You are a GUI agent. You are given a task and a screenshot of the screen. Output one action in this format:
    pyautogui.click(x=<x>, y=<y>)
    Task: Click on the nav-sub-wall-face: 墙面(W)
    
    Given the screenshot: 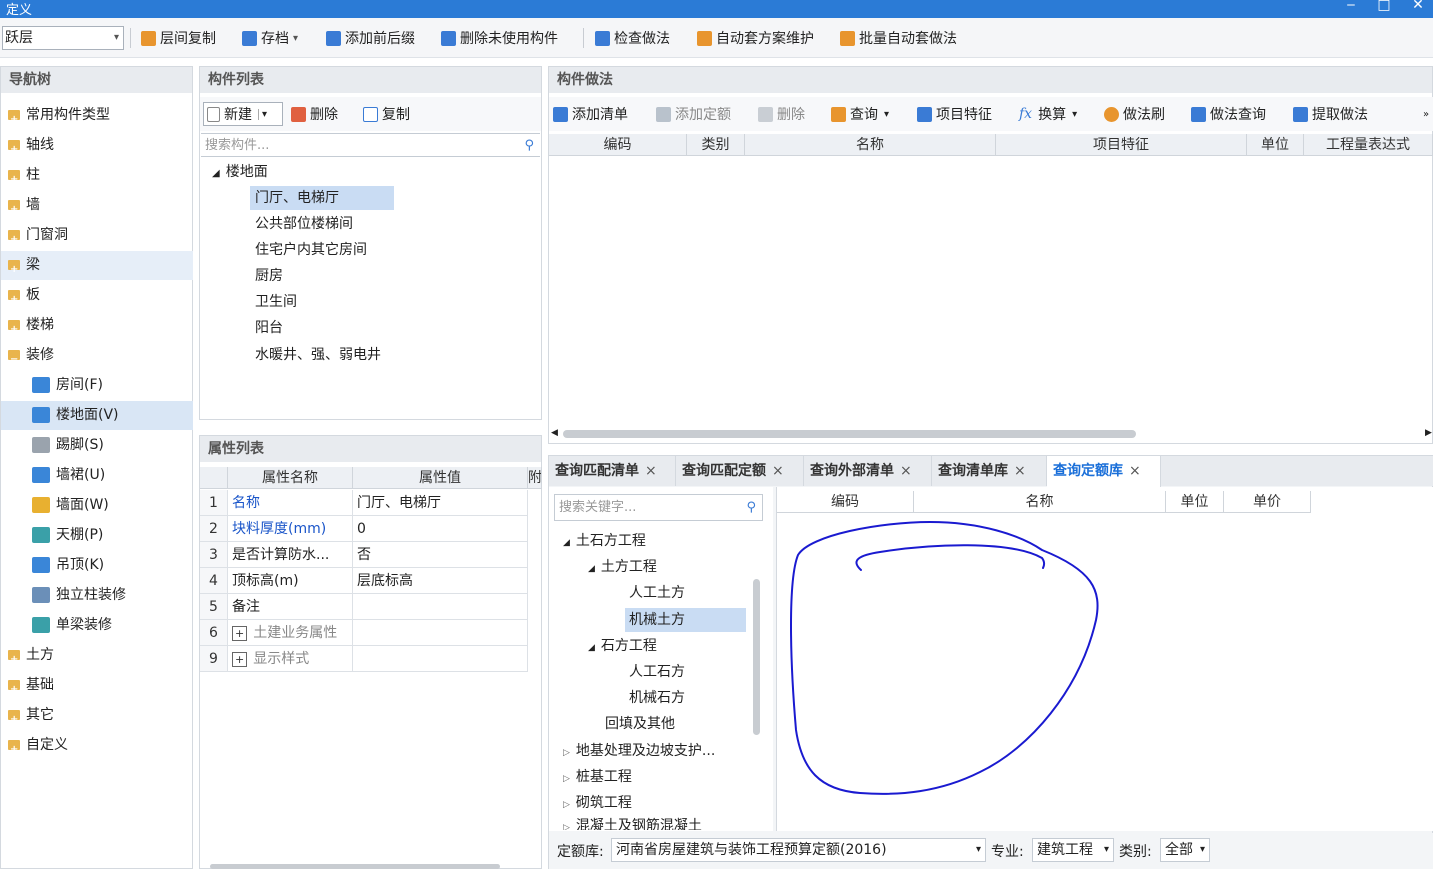 What is the action you would take?
    pyautogui.click(x=97, y=505)
    